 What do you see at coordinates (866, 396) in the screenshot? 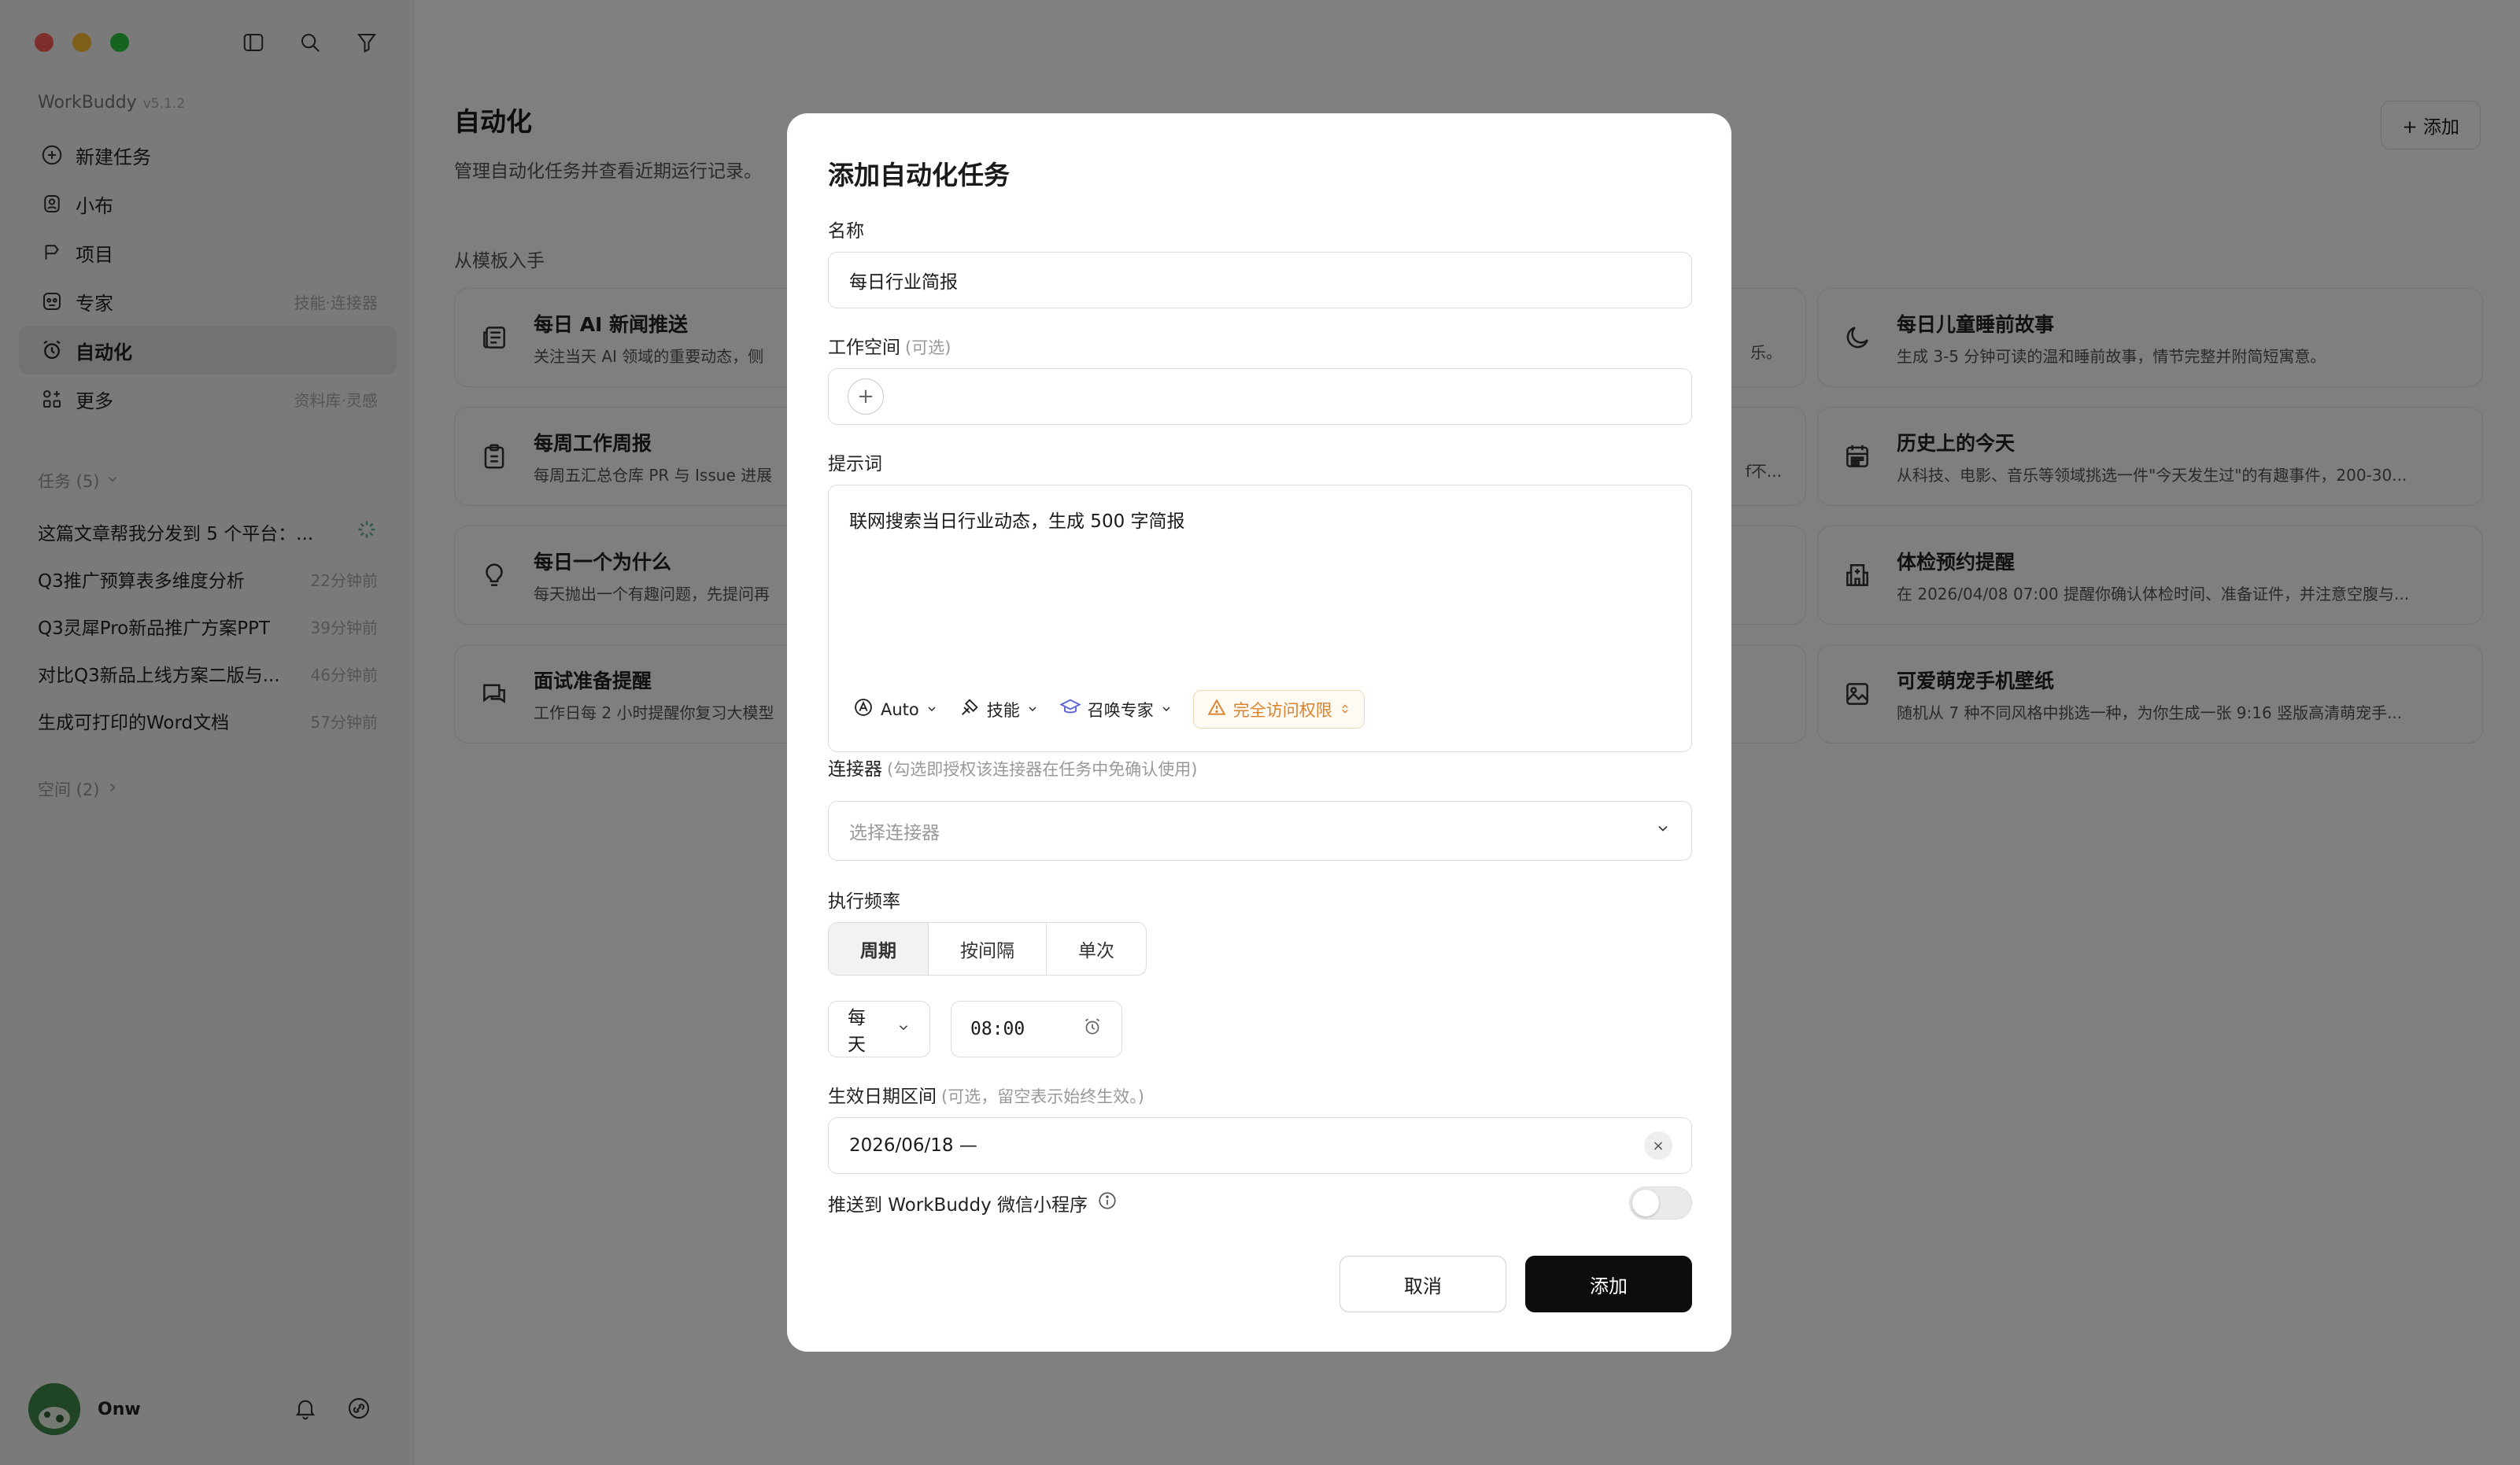
I see `add-workspace-button: +` at bounding box center [866, 396].